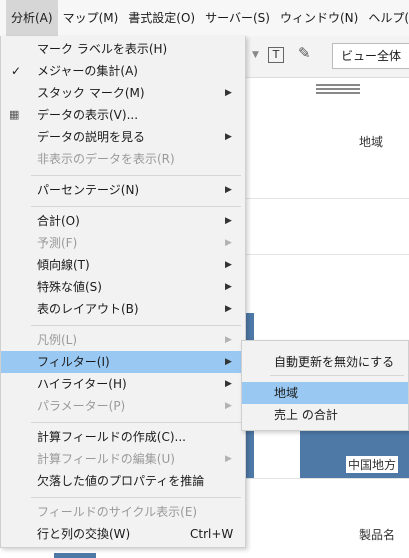  I want to click on menu-item-swap-rows-columns: 行と列の交換(W) Ctrl+W, so click(123, 534).